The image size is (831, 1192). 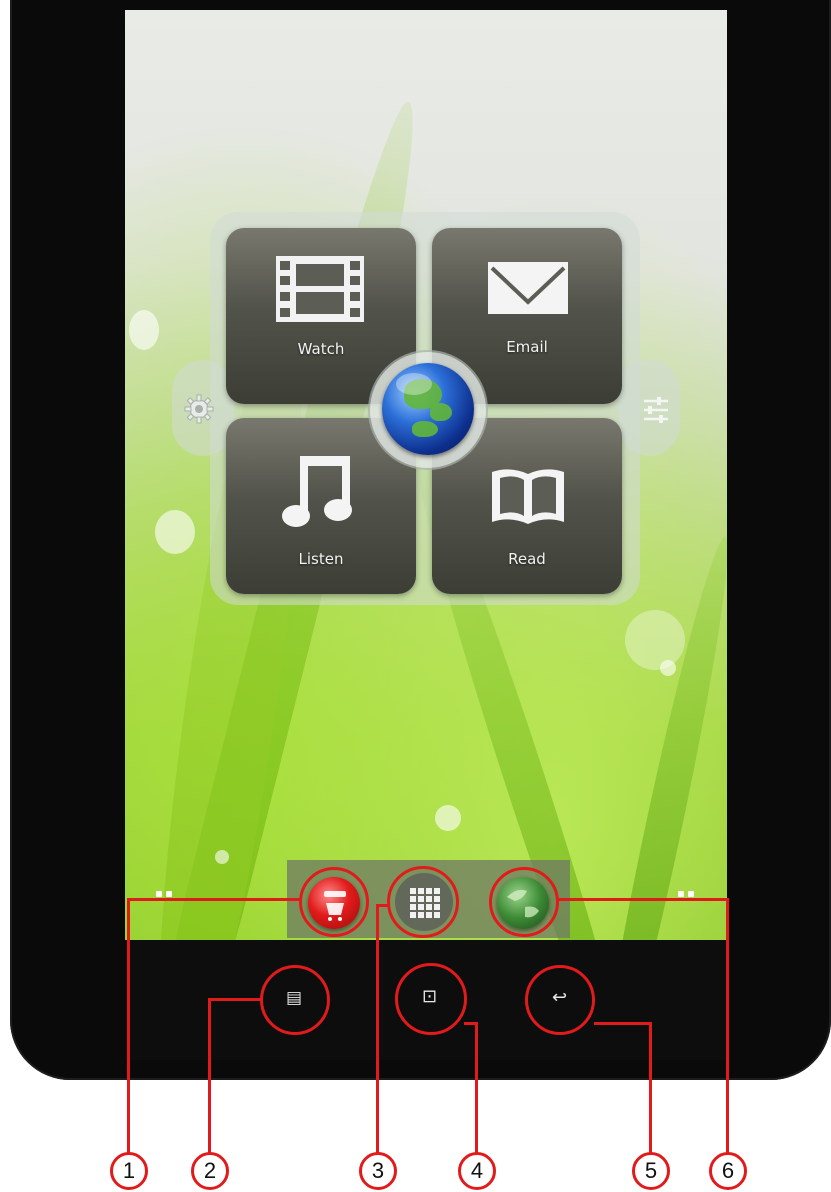 What do you see at coordinates (129, 1171) in the screenshot?
I see `callout-number-1: 1` at bounding box center [129, 1171].